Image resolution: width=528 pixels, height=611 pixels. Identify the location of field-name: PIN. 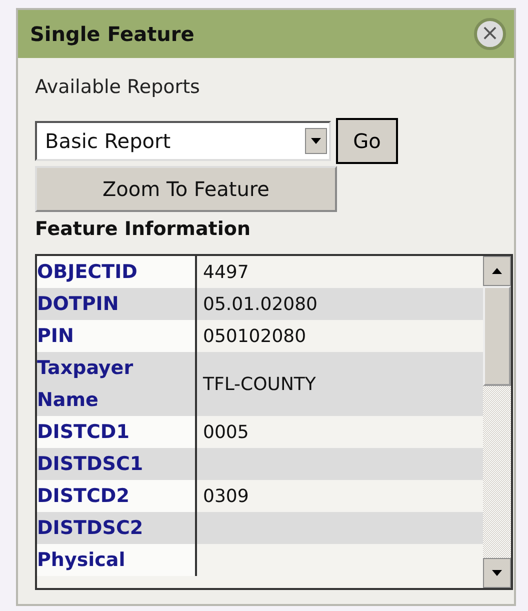
(117, 336).